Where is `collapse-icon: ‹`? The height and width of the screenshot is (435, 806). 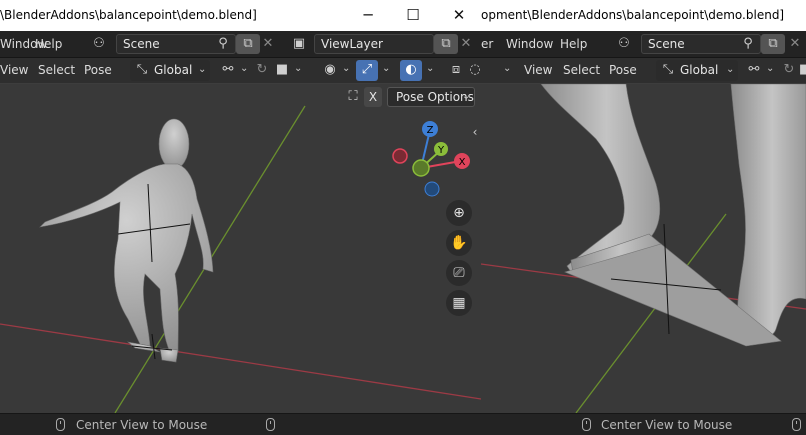 collapse-icon: ‹ is located at coordinates (475, 132).